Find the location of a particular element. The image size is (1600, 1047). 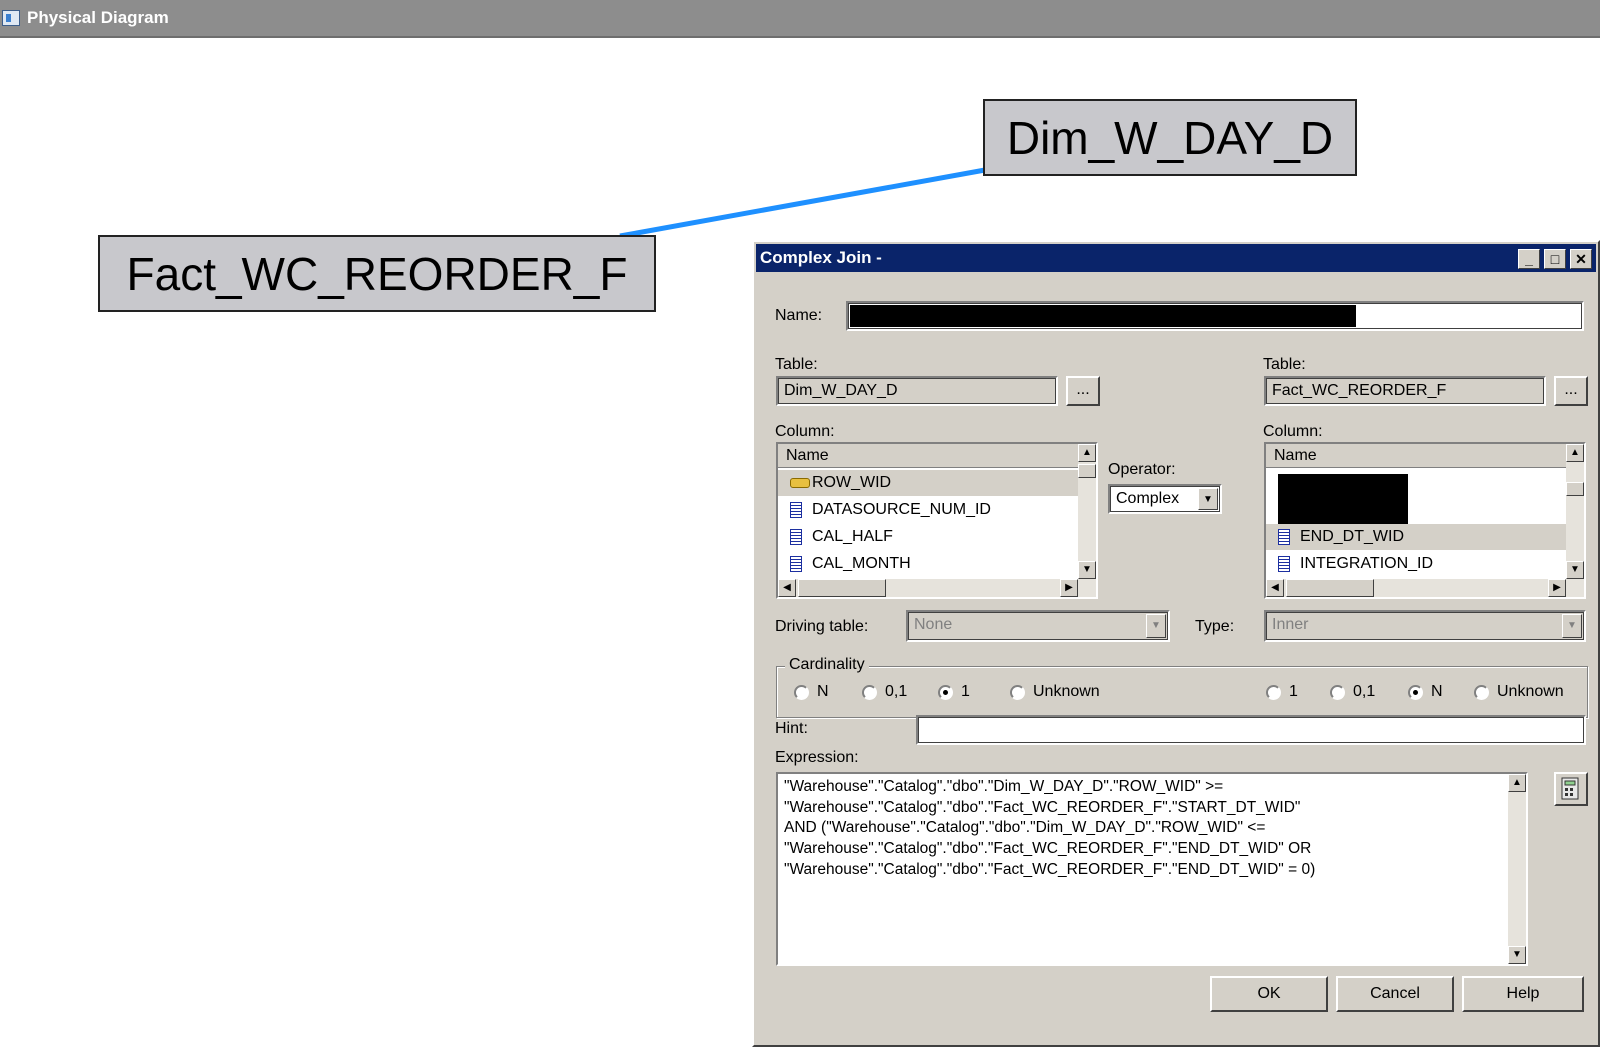

left-list-header: Name is located at coordinates (928, 456).